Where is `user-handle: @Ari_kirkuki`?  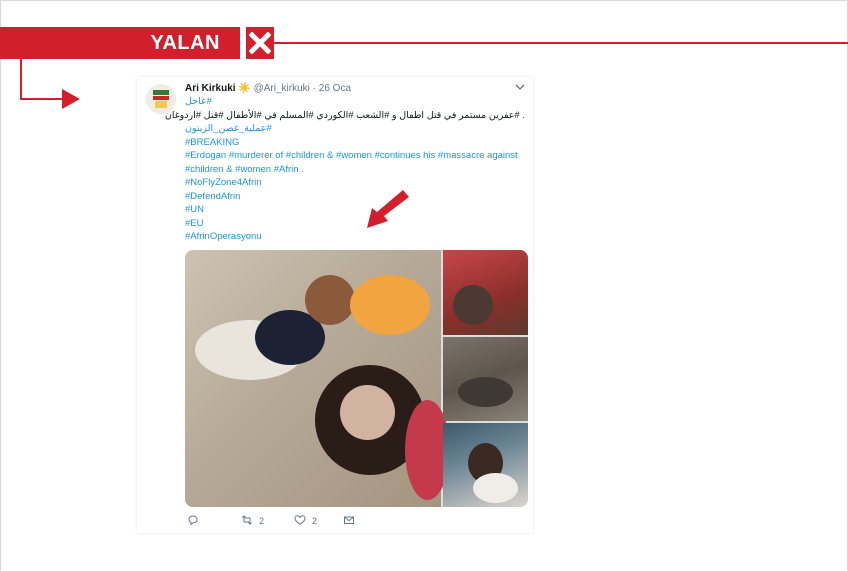 user-handle: @Ari_kirkuki is located at coordinates (282, 88).